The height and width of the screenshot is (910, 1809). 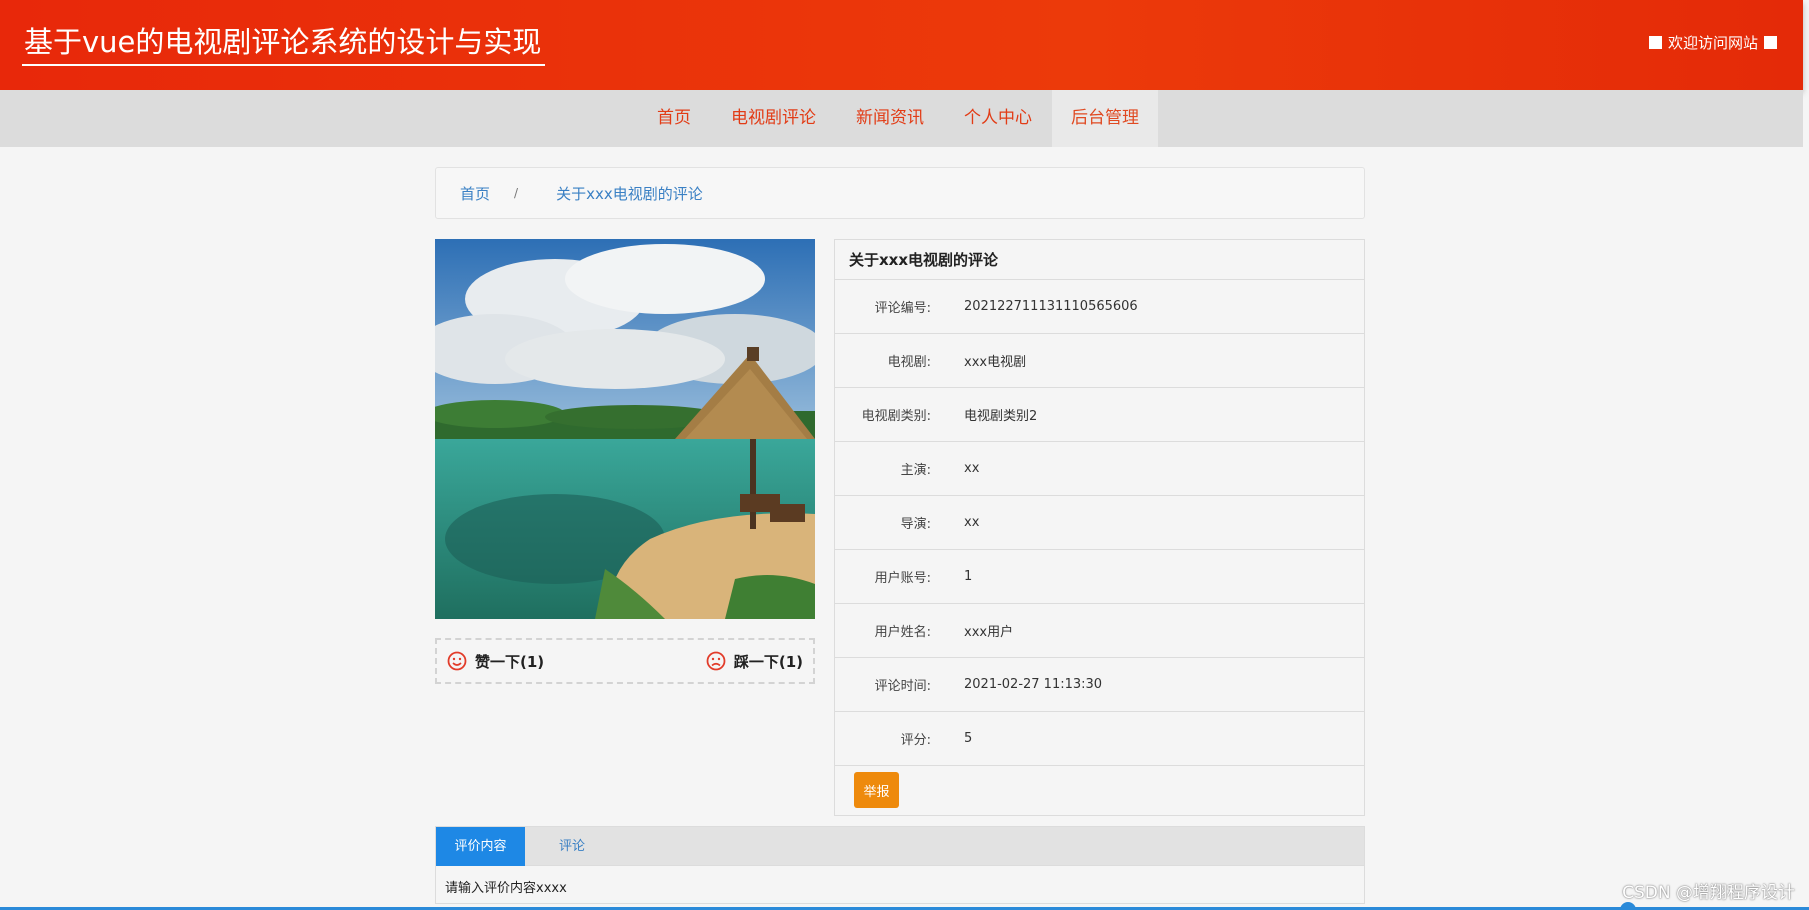 I want to click on vote-box: 赞一下(1) 踩一下(1), so click(x=625, y=661).